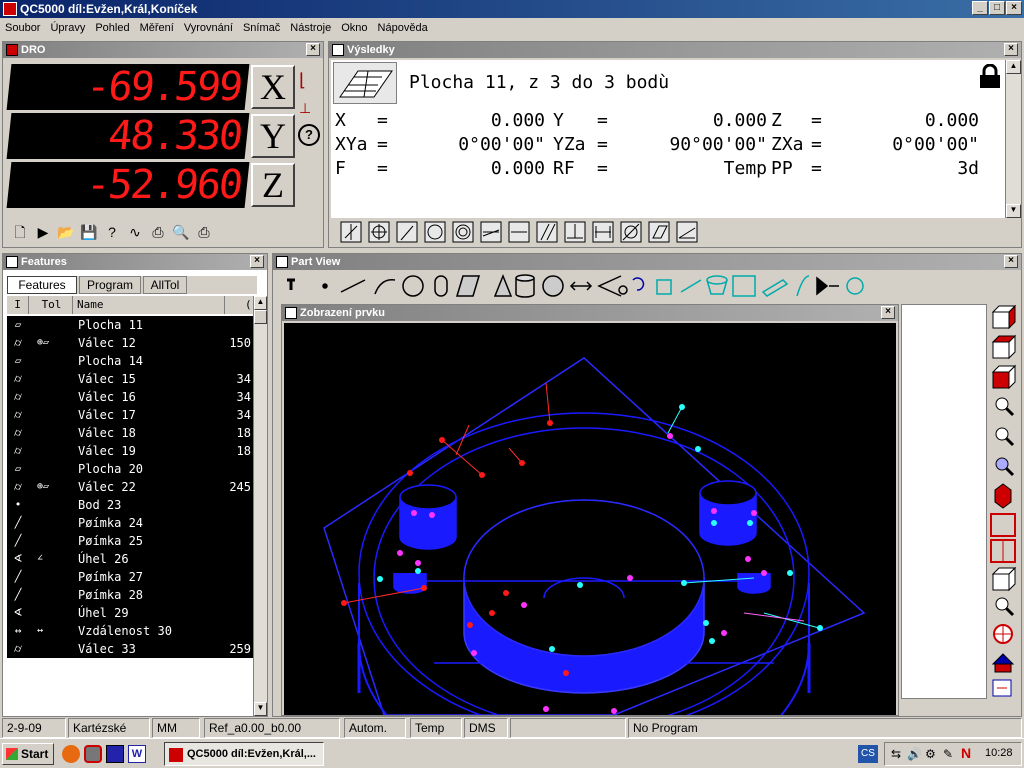 The height and width of the screenshot is (768, 1024). What do you see at coordinates (338, 50) in the screenshot?
I see `results-icon` at bounding box center [338, 50].